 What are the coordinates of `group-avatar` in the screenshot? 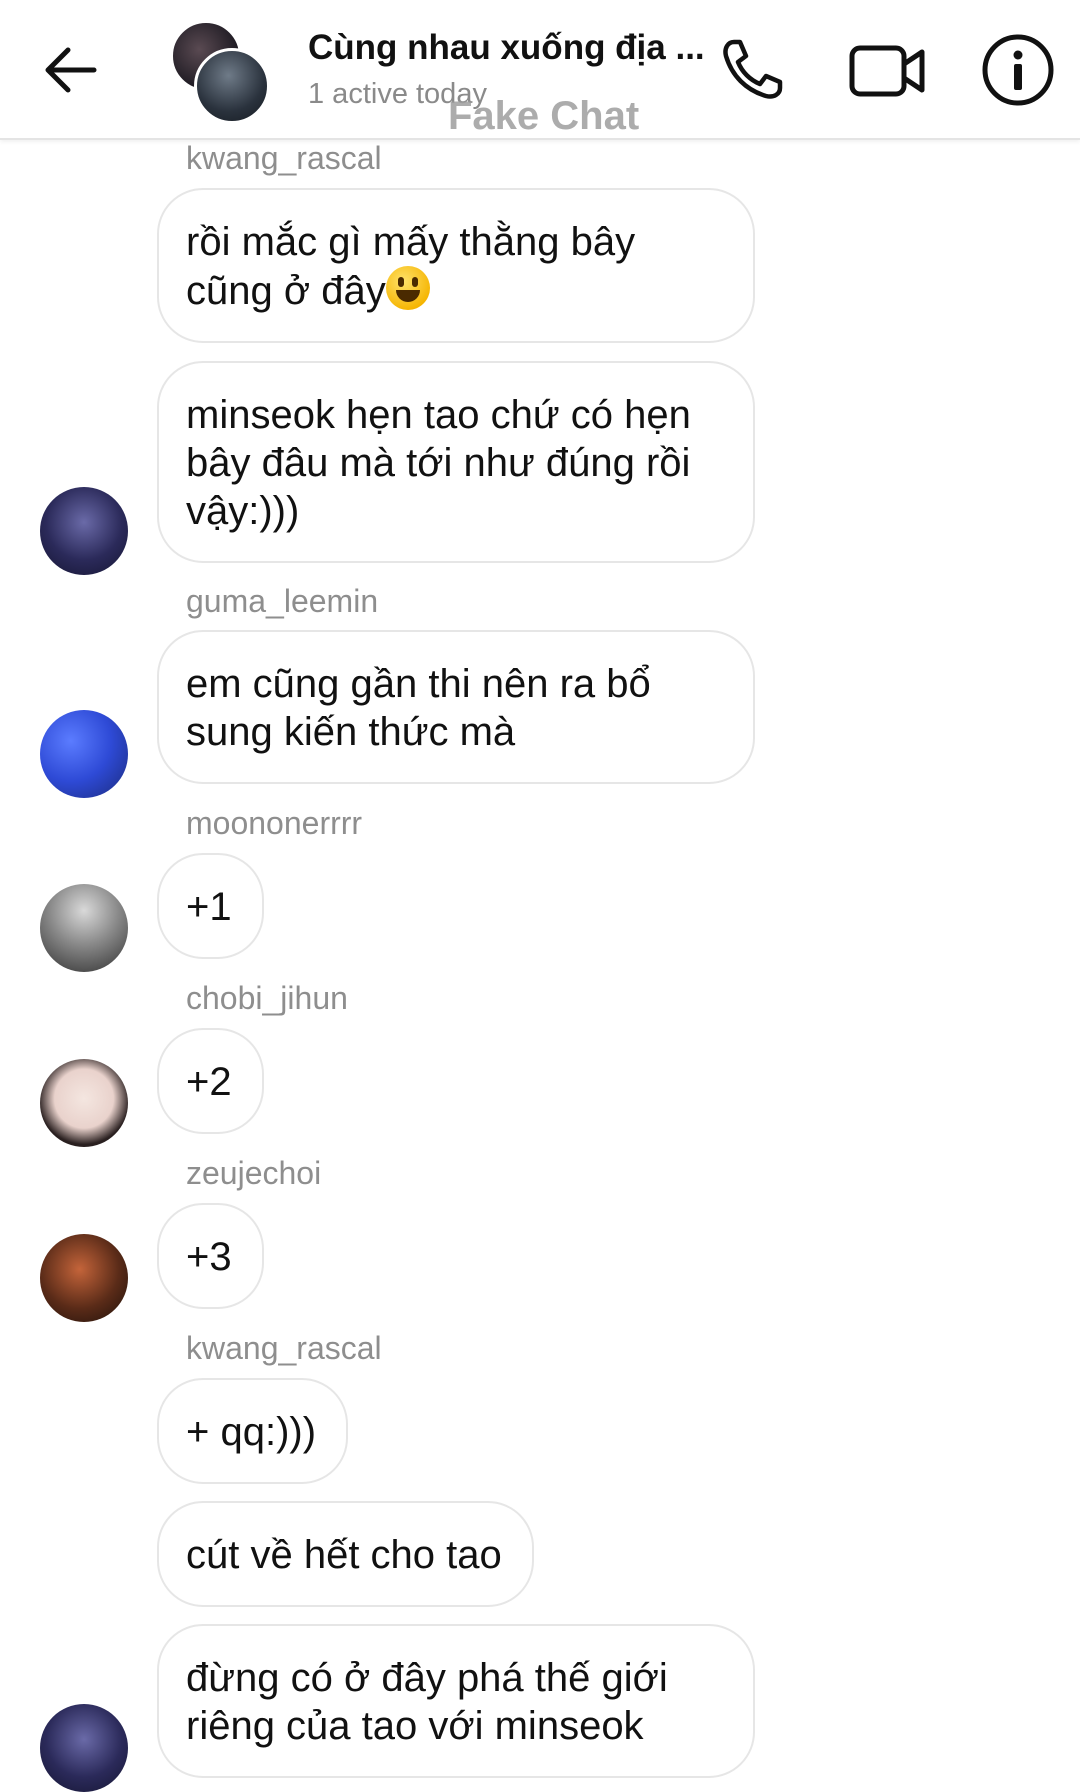 It's located at (220, 72).